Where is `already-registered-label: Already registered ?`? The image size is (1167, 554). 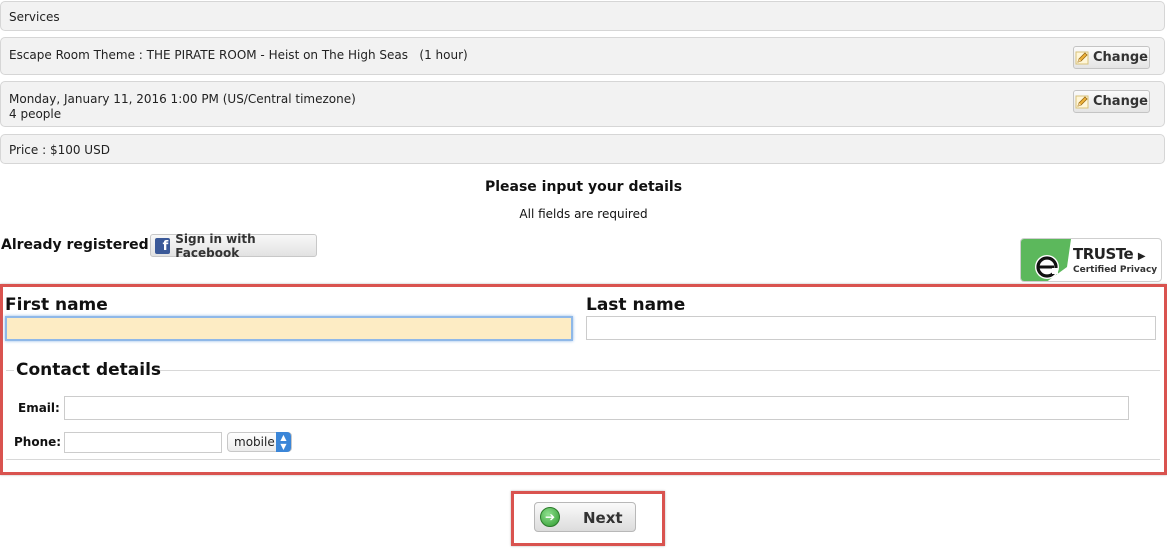 already-registered-label: Already registered ? is located at coordinates (81, 245).